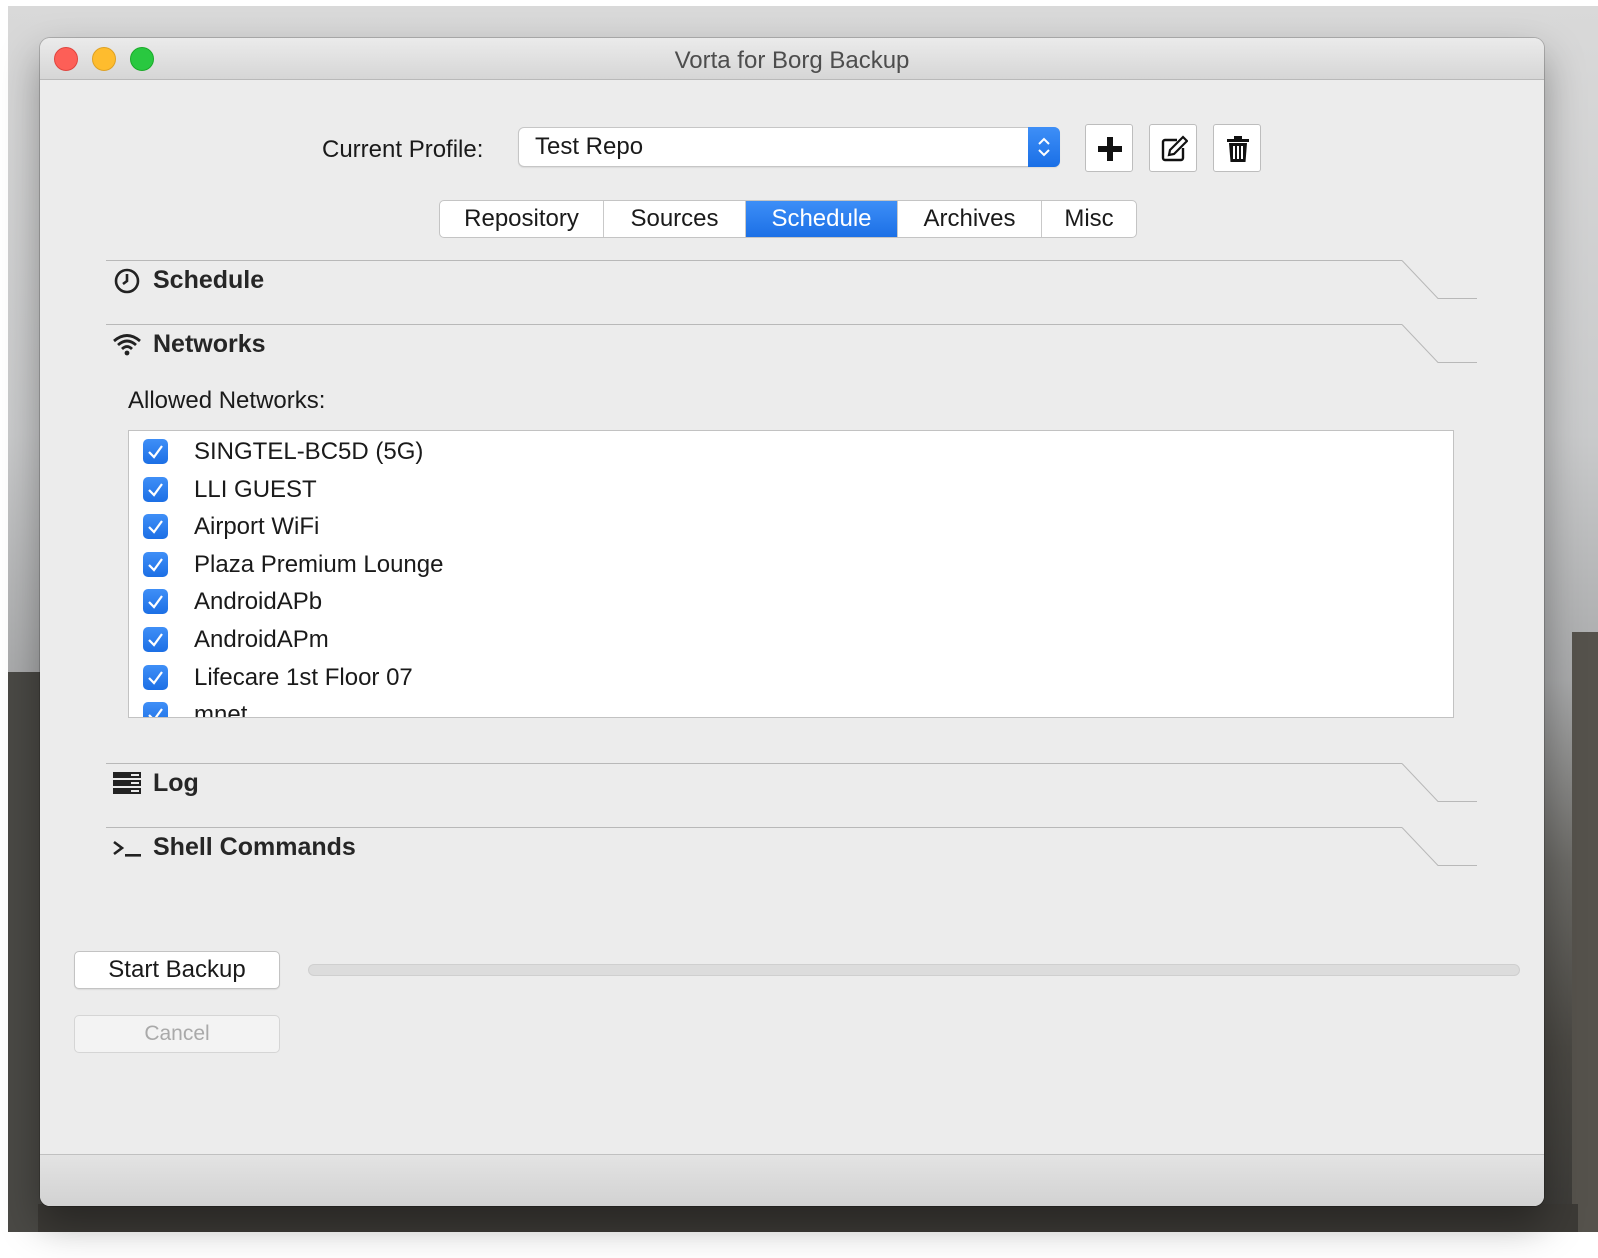 The image size is (1598, 1258). Describe the element at coordinates (792, 784) in the screenshot. I see `section-log-header: Log` at that location.